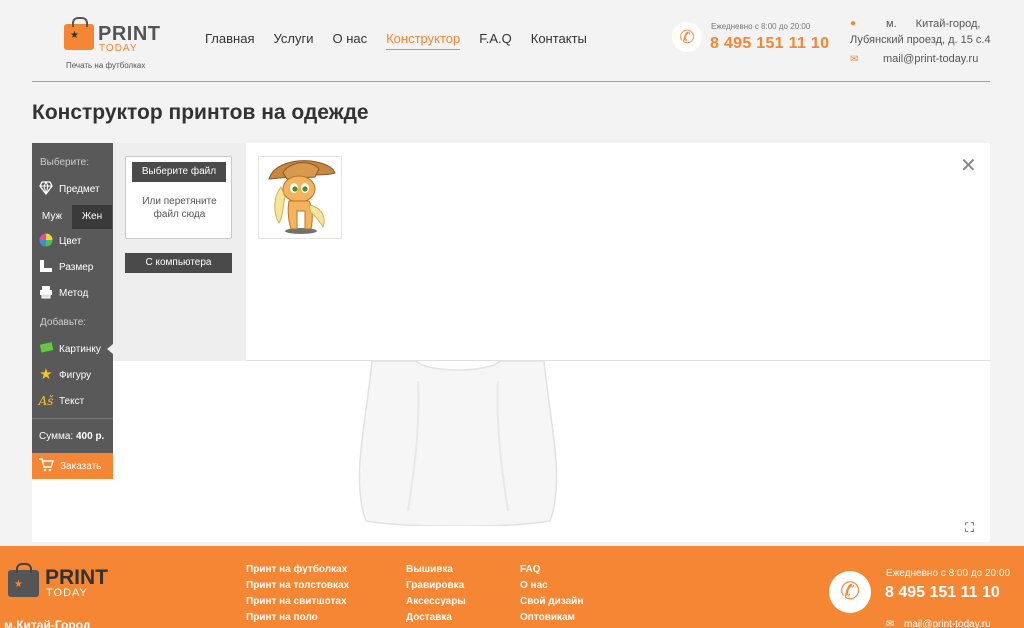 Image resolution: width=1024 pixels, height=628 pixels. Describe the element at coordinates (495, 40) in the screenshot. I see `nav-faq: F.A.Q` at that location.